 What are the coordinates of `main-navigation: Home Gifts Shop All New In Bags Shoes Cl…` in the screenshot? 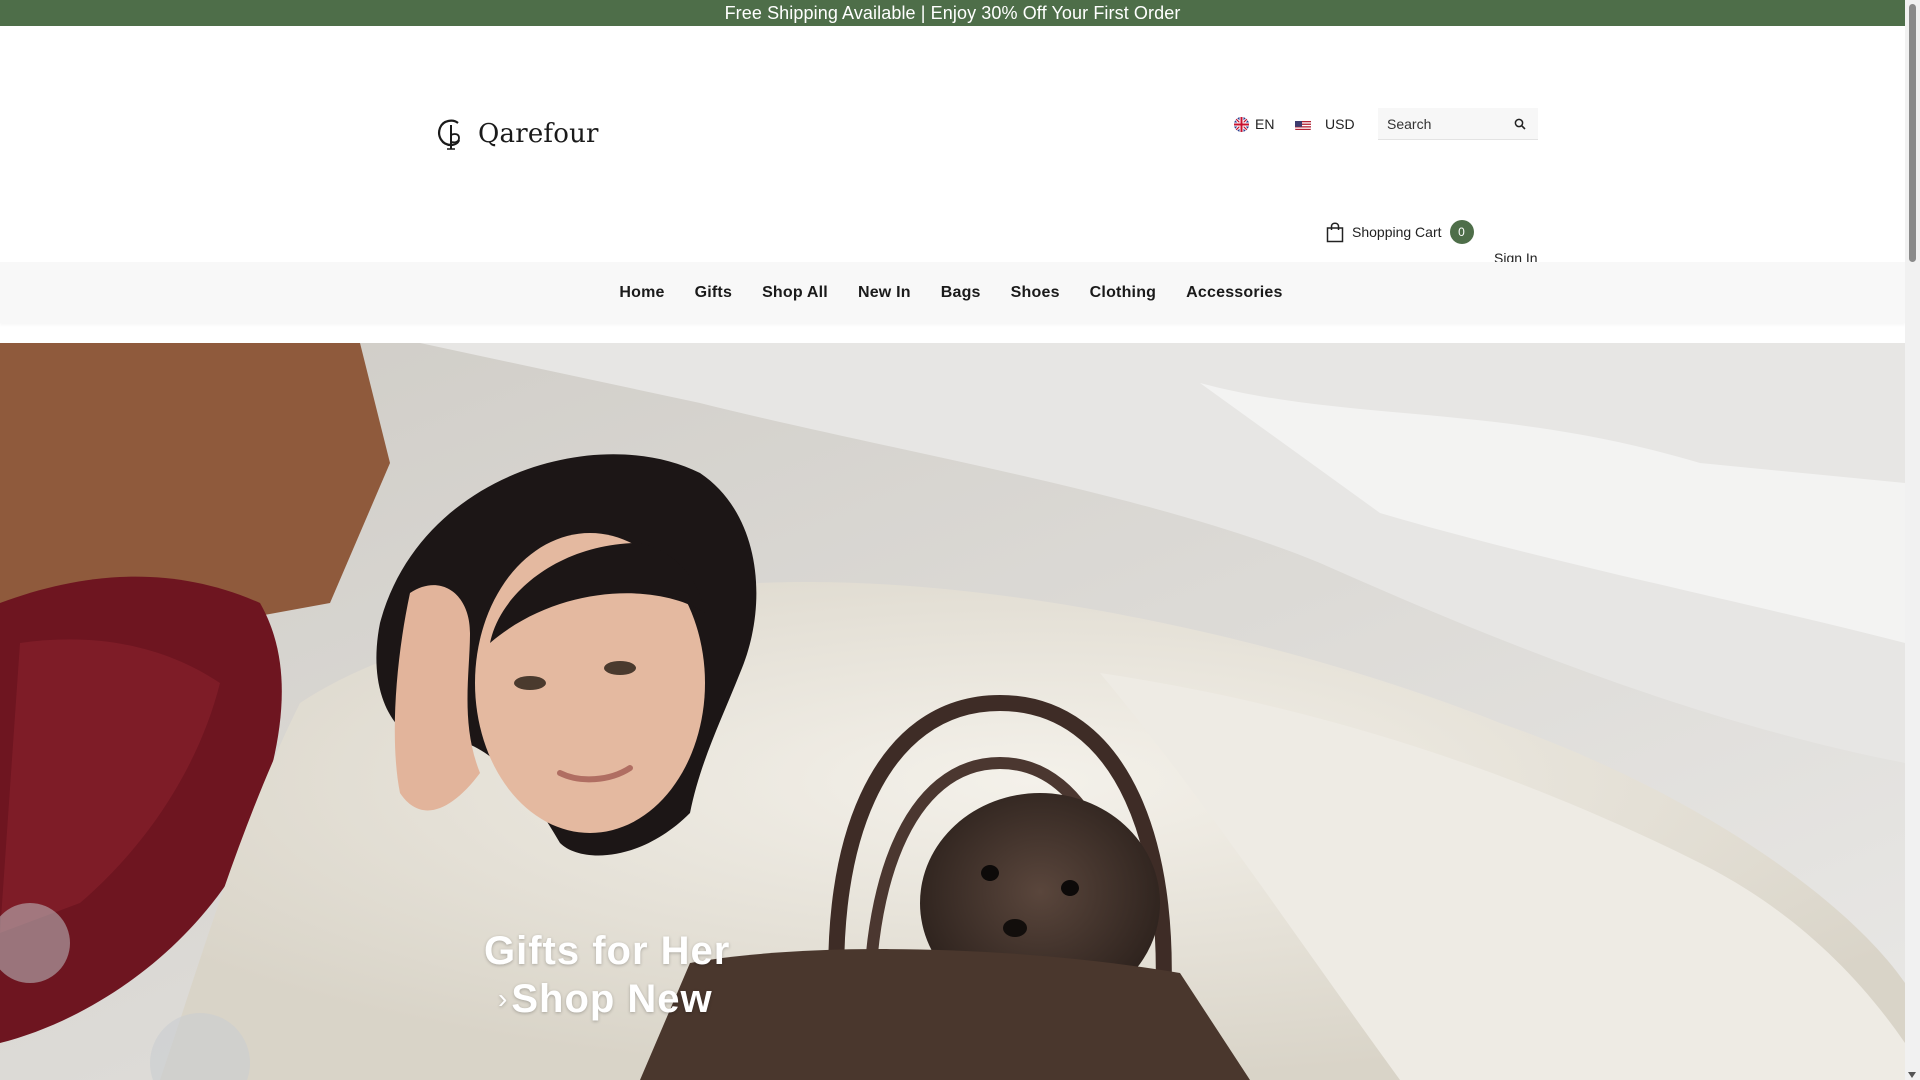 It's located at (952, 292).